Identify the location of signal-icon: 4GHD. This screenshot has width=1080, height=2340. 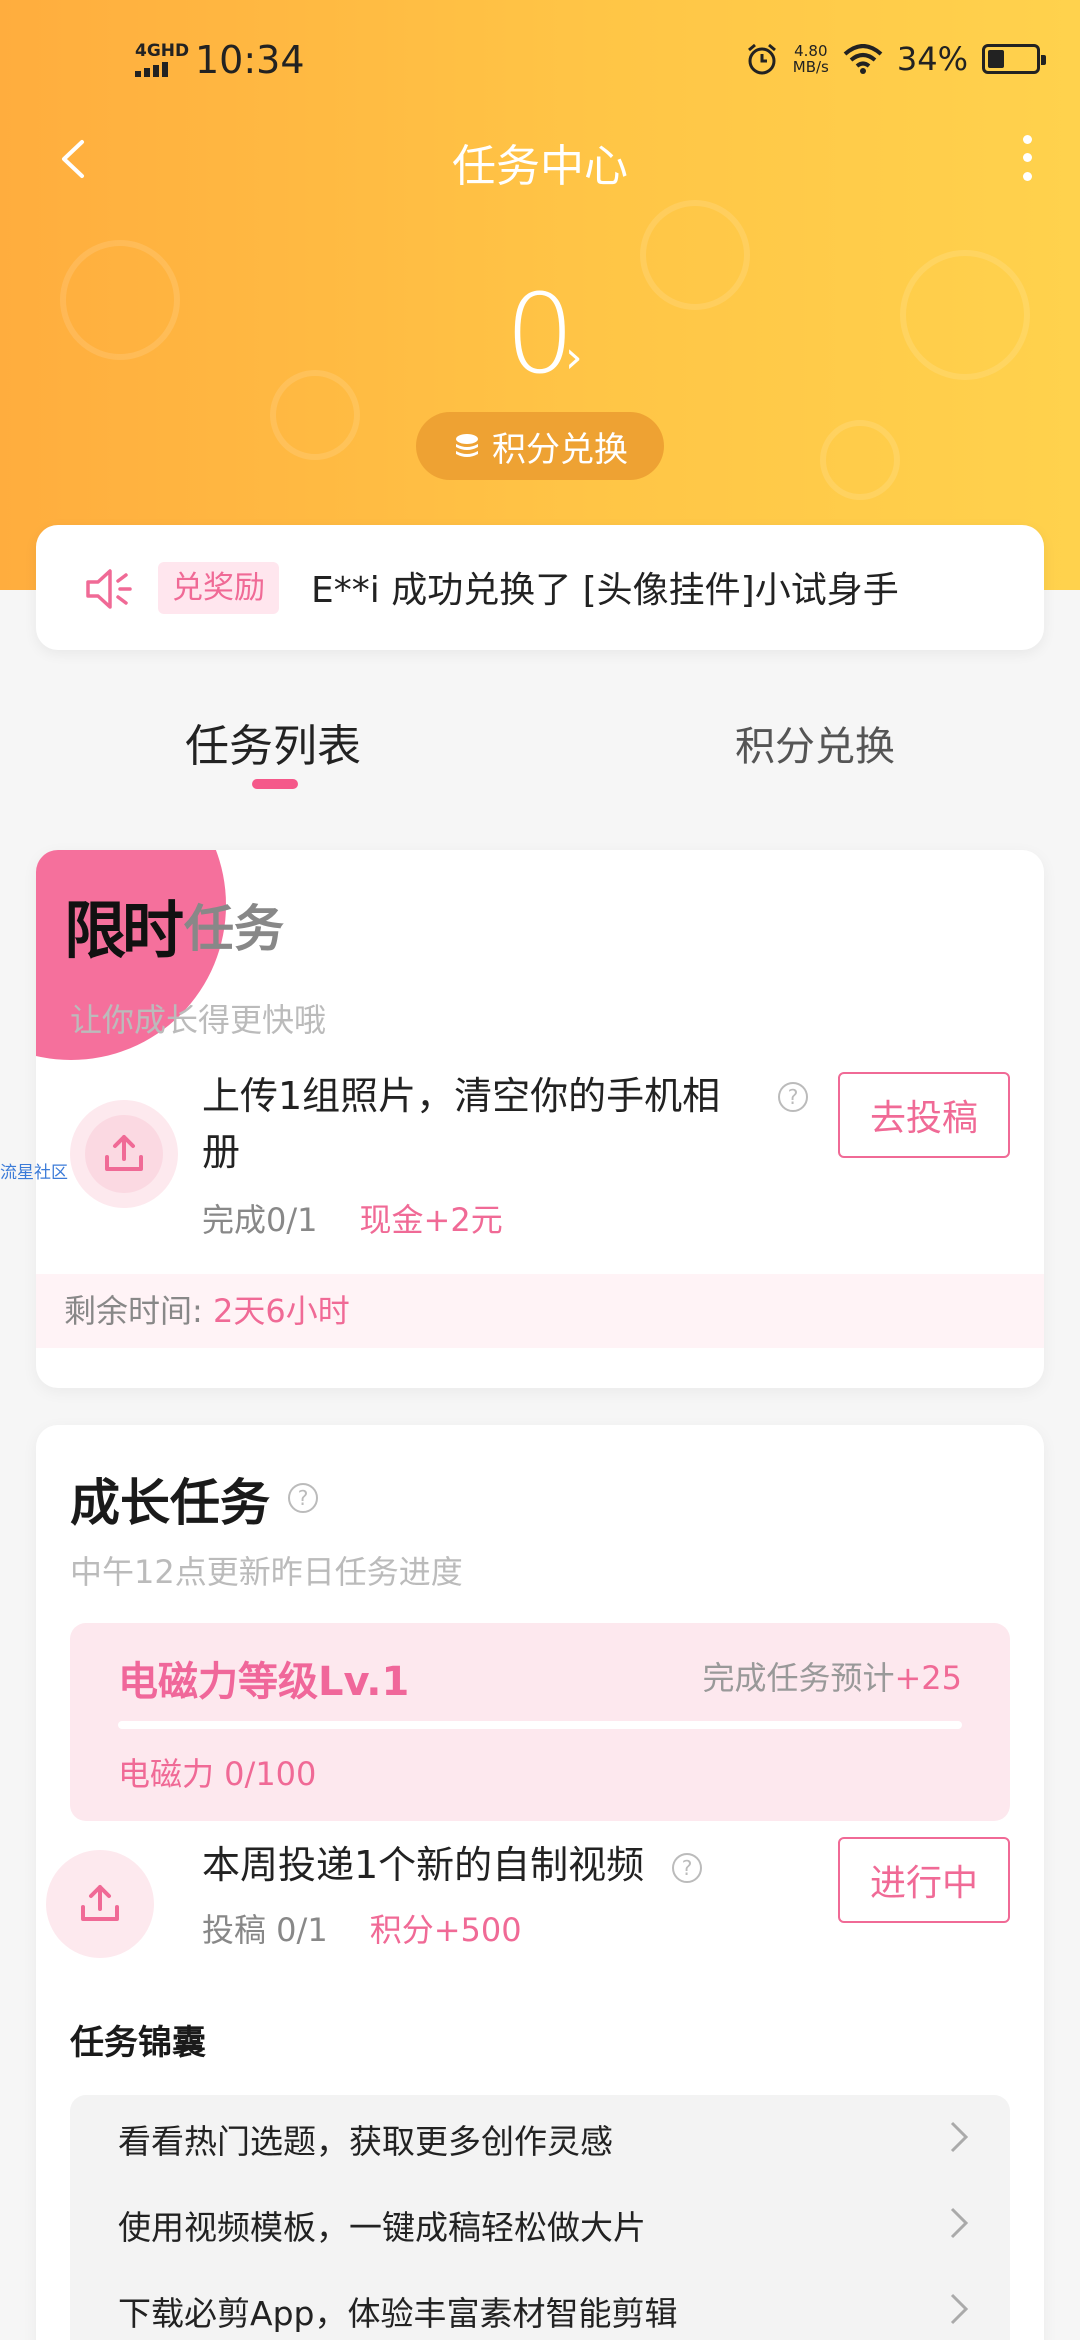
(162, 59).